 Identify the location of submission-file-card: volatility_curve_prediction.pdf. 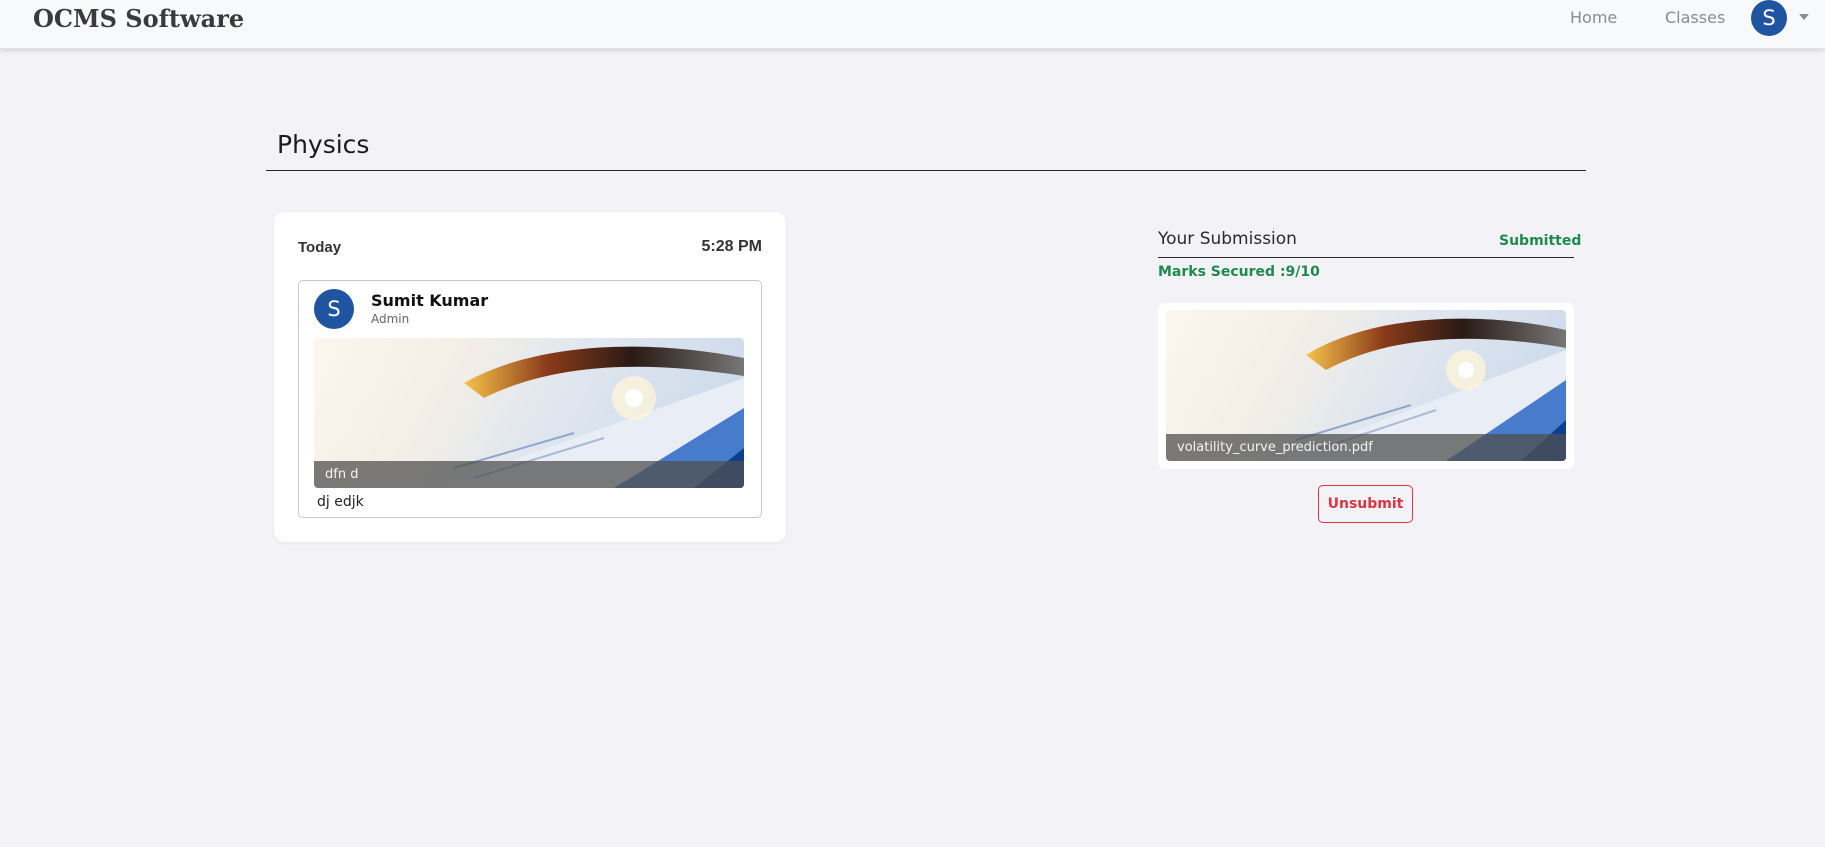
(1366, 386).